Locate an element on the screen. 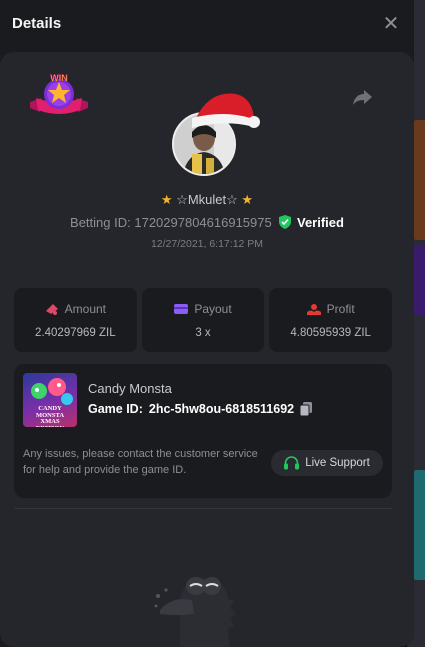  username: ☆Mkulet☆ is located at coordinates (207, 199).